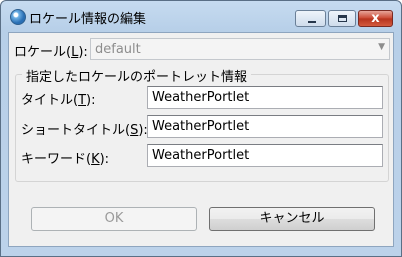 This screenshot has width=402, height=257. I want to click on short-title-label-prefix: ショートタイトル(, so click(76, 130).